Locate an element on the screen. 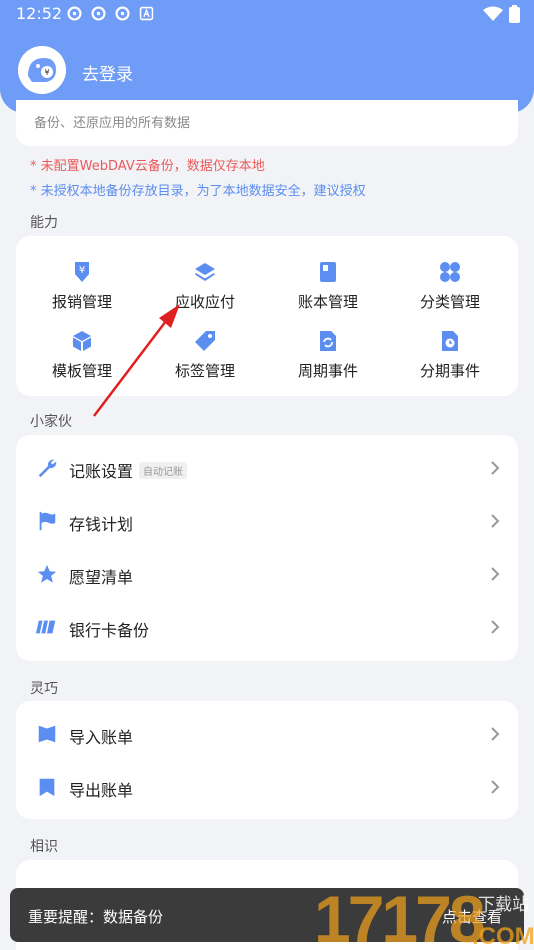 The height and width of the screenshot is (950, 534). ledger-book-icon is located at coordinates (328, 272).